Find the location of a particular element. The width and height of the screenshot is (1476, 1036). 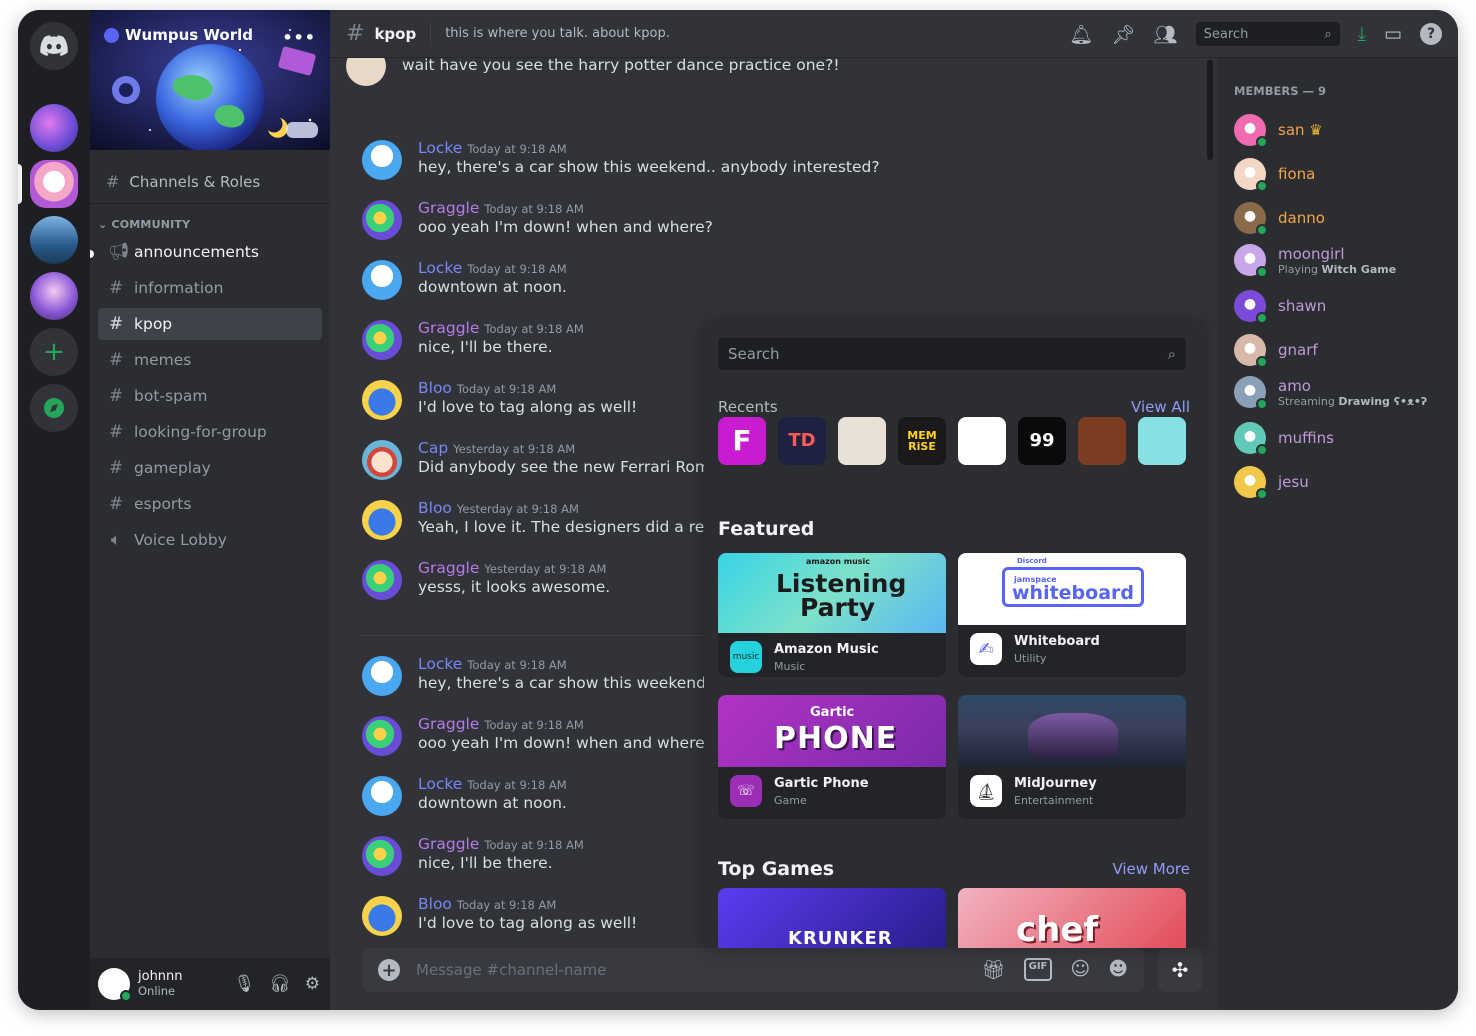

member-item: gnarf is located at coordinates (1276, 350).